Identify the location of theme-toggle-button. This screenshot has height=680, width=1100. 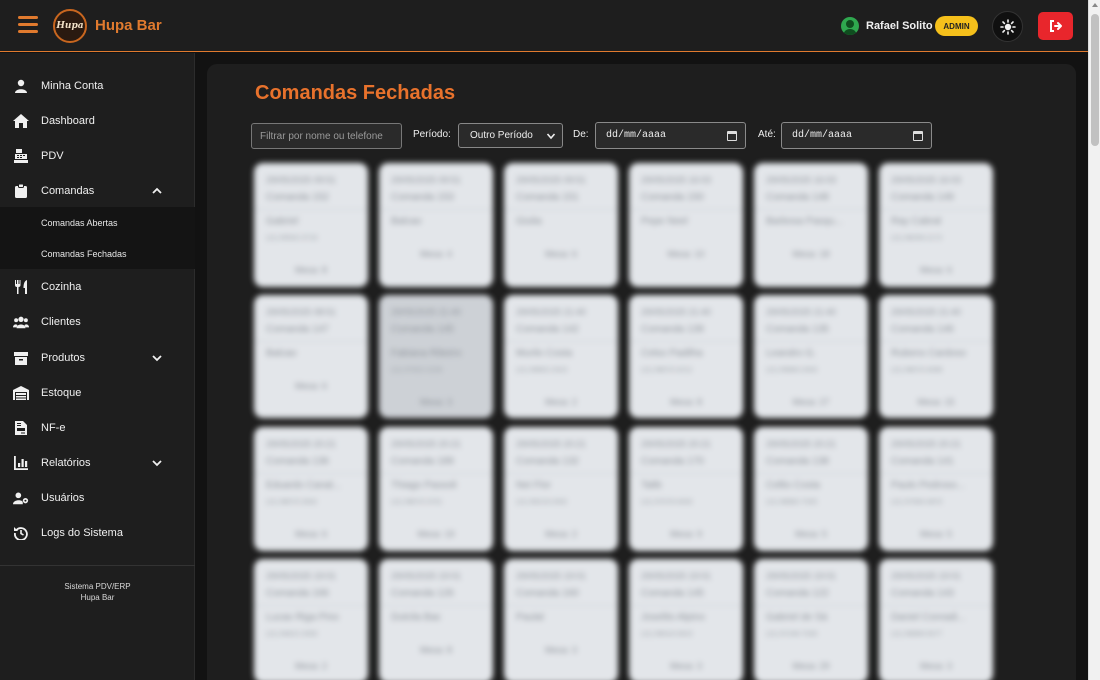
(1007, 26).